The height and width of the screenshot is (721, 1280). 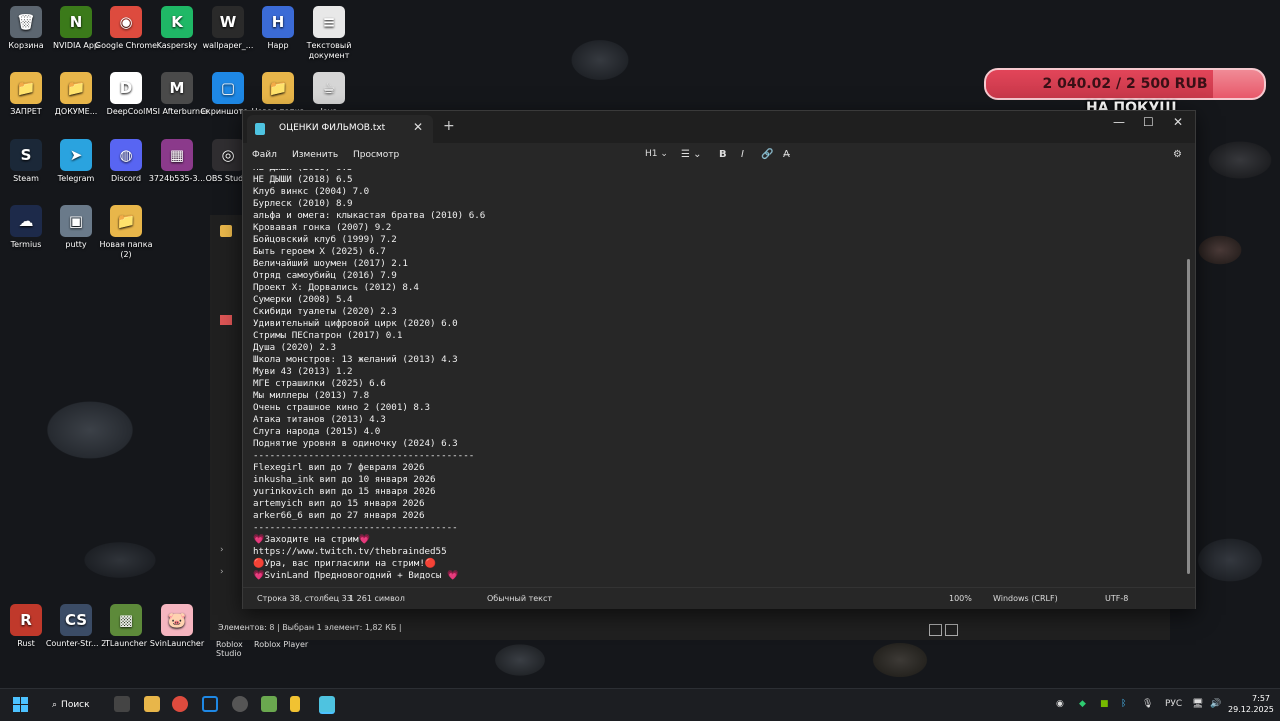 What do you see at coordinates (369, 252) in the screenshot?
I see `text-line: Быть героем Х (2025) 6.7` at bounding box center [369, 252].